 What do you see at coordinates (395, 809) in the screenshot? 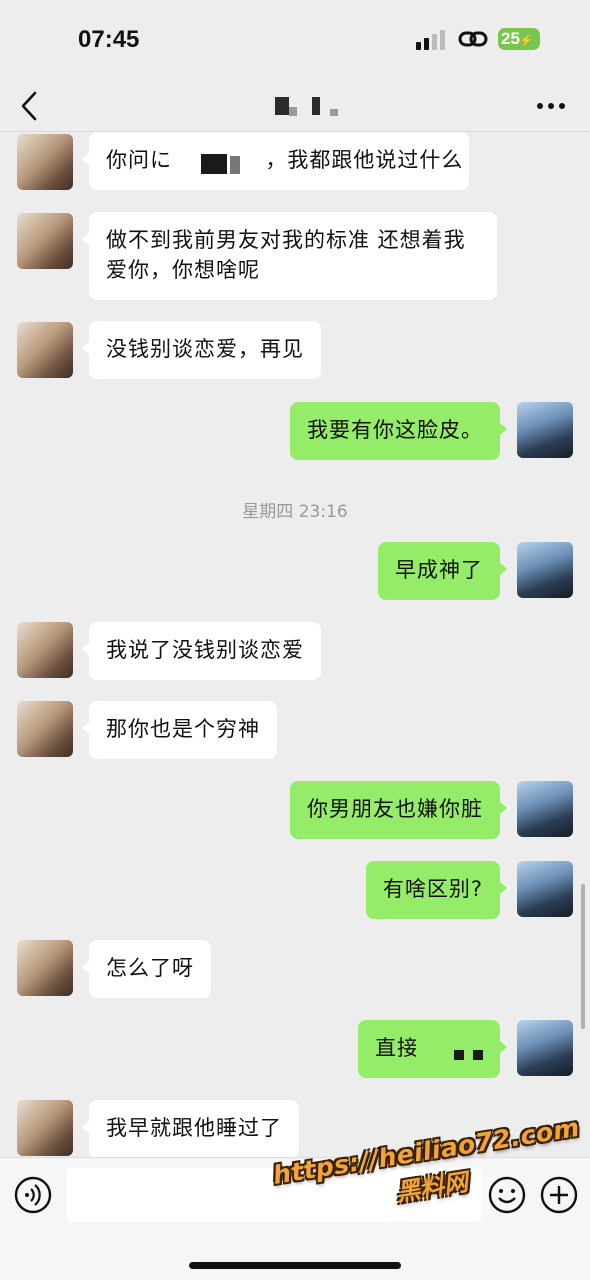
I see `message-text: 你男朋友也嫌你脏` at bounding box center [395, 809].